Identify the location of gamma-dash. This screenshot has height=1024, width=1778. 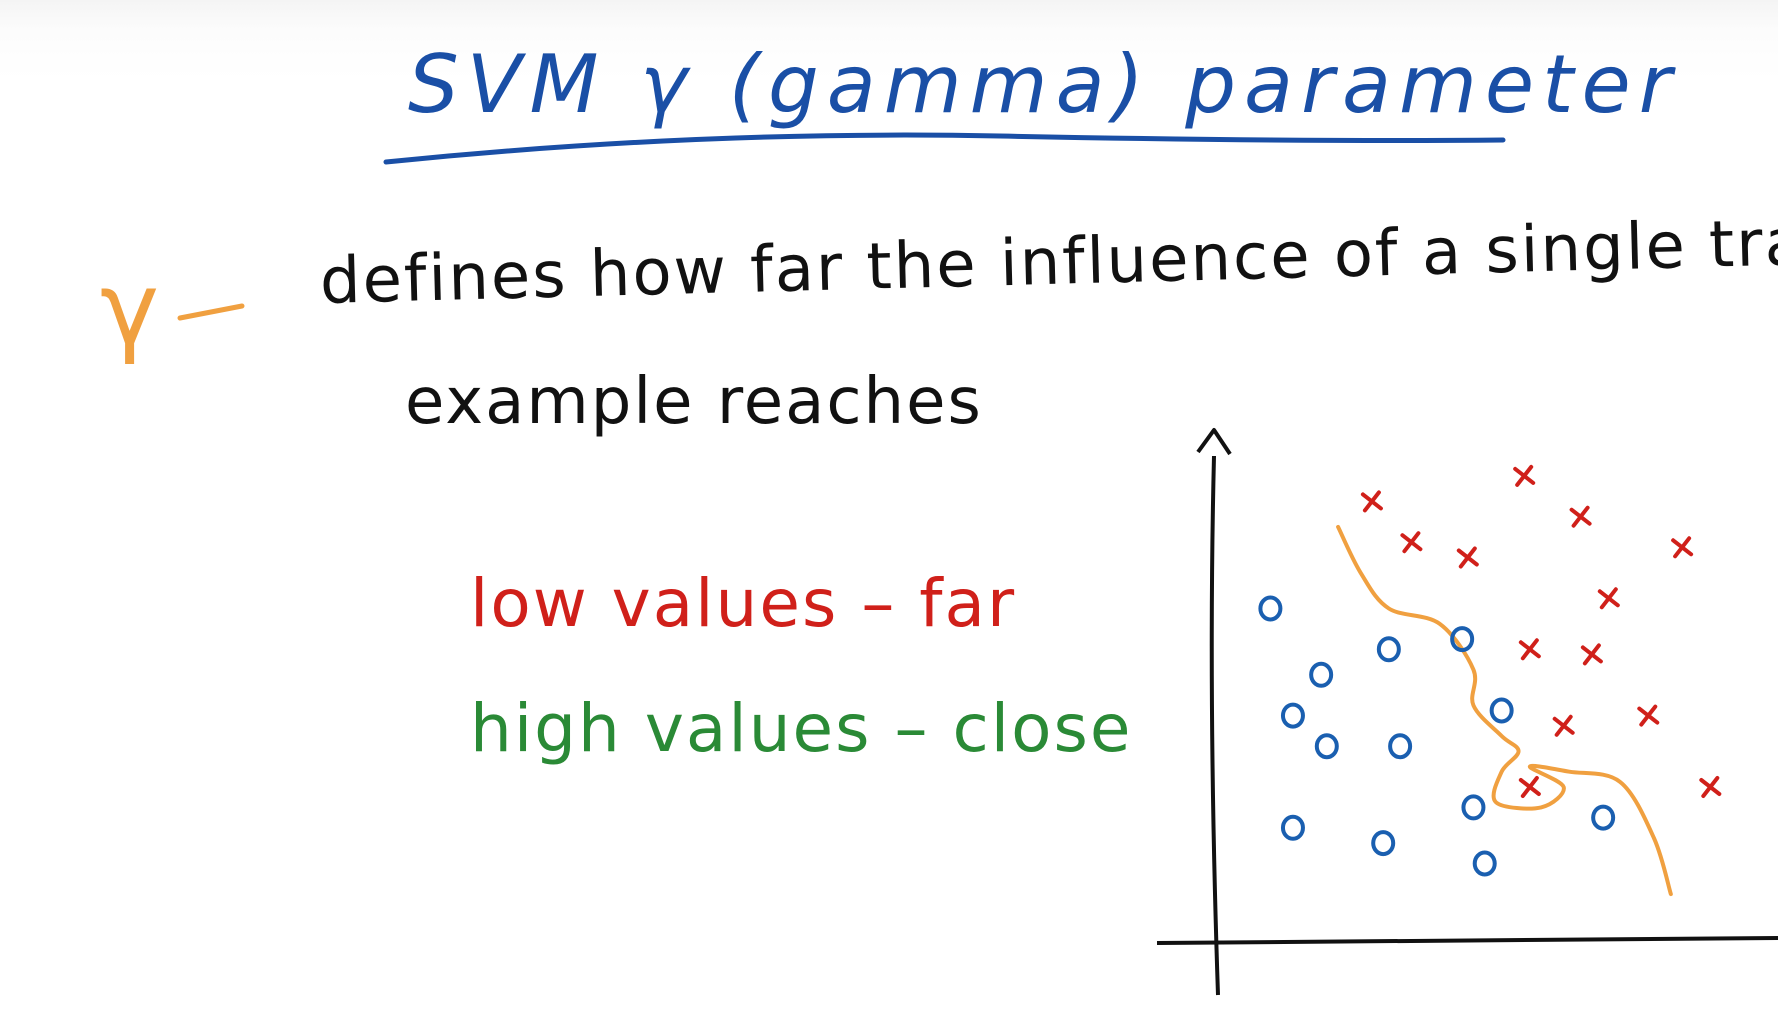
(211, 312).